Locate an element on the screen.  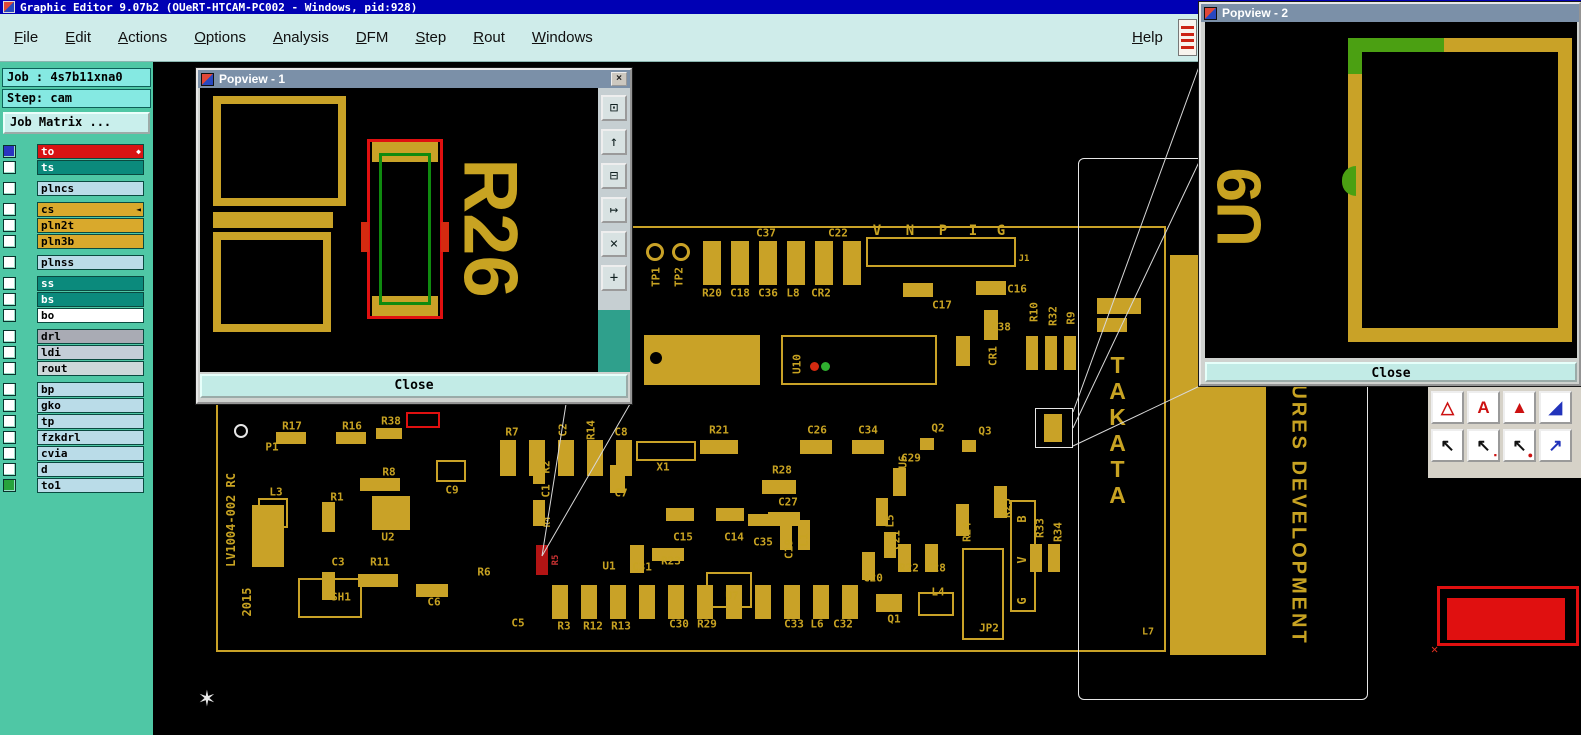
menu-windows: Windows is located at coordinates (562, 37).